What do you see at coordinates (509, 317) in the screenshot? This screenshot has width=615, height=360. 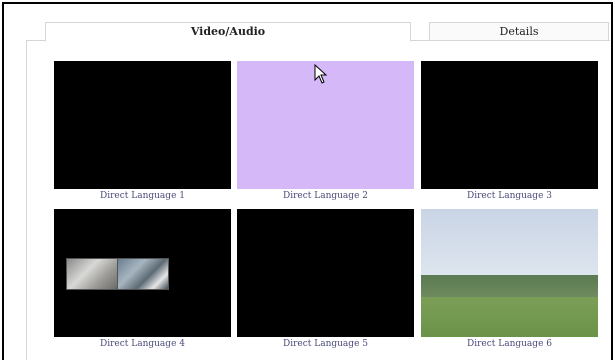 I see `landscape-field` at bounding box center [509, 317].